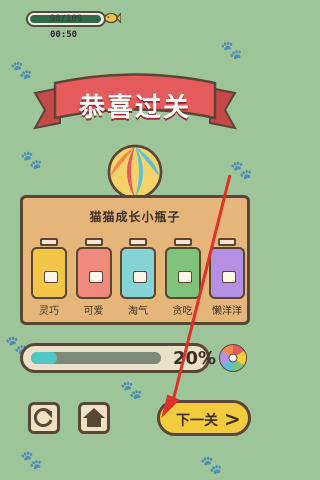 Image resolution: width=320 pixels, height=480 pixels. What do you see at coordinates (233, 358) in the screenshot?
I see `color-wheel-icon` at bounding box center [233, 358].